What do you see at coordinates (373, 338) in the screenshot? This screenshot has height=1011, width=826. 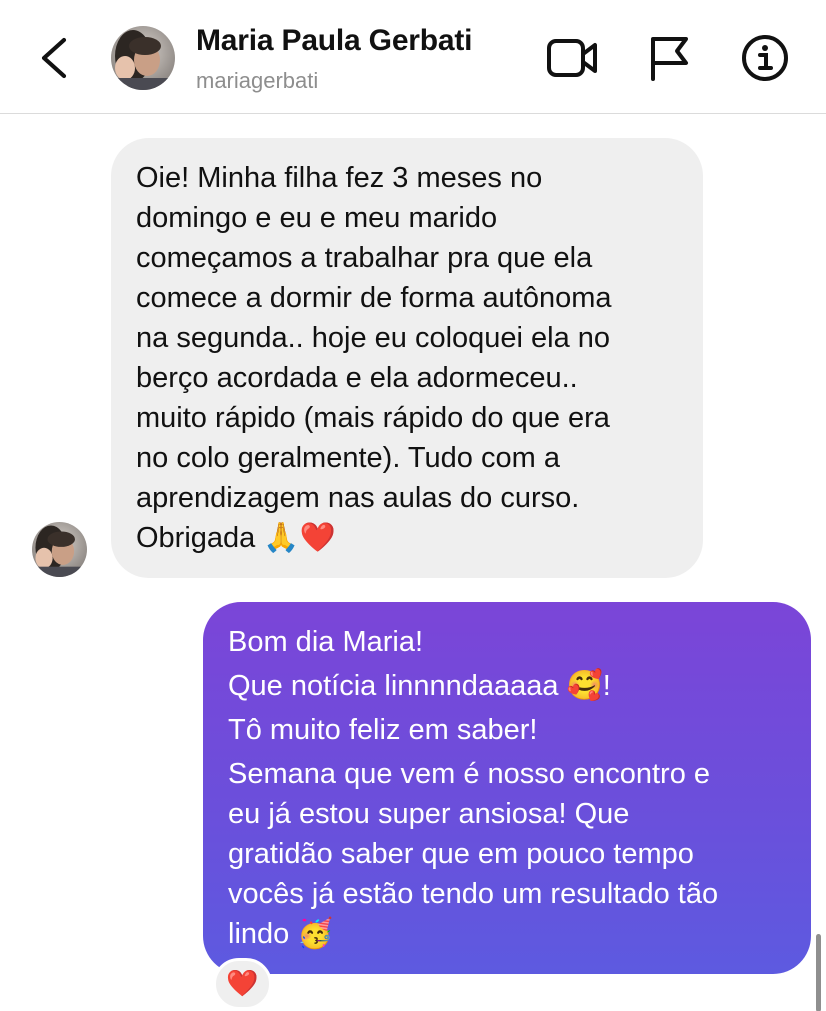 I see `message-line: na segunda.. hoje eu coloquei ela no` at bounding box center [373, 338].